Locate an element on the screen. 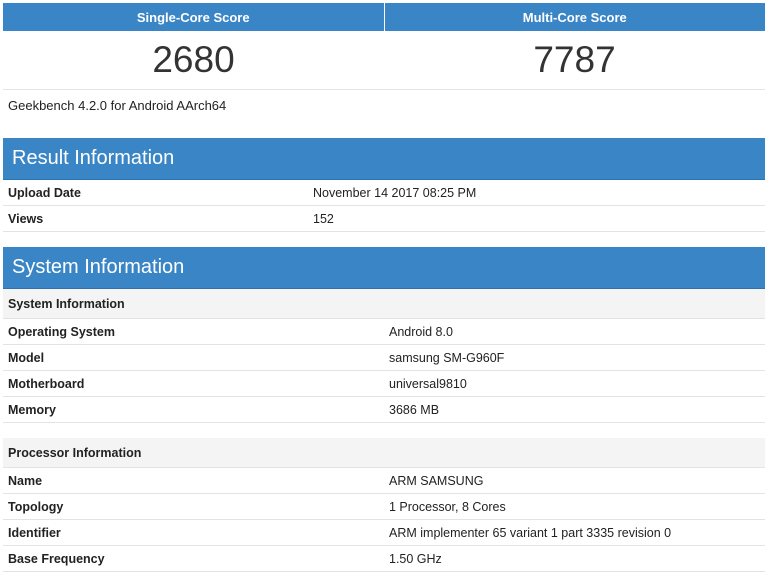 This screenshot has width=768, height=576. table-row: Topology 1 Processor, 8 Cores is located at coordinates (384, 506).